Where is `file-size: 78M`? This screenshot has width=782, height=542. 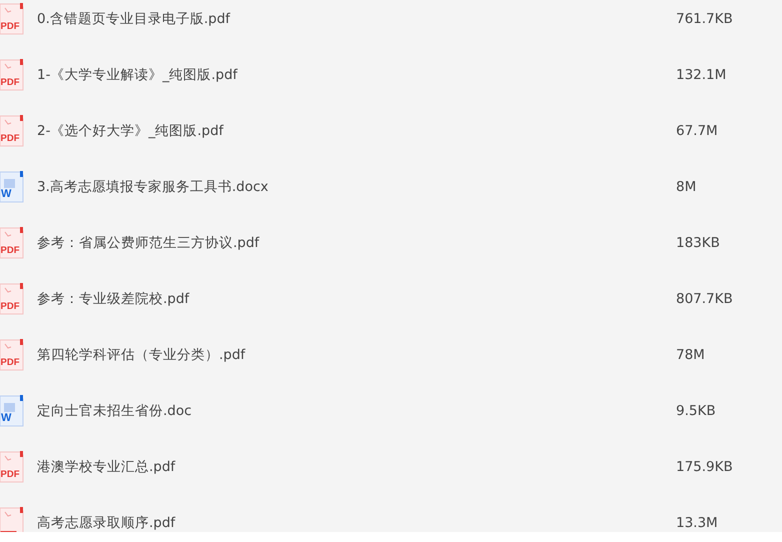
file-size: 78M is located at coordinates (690, 355).